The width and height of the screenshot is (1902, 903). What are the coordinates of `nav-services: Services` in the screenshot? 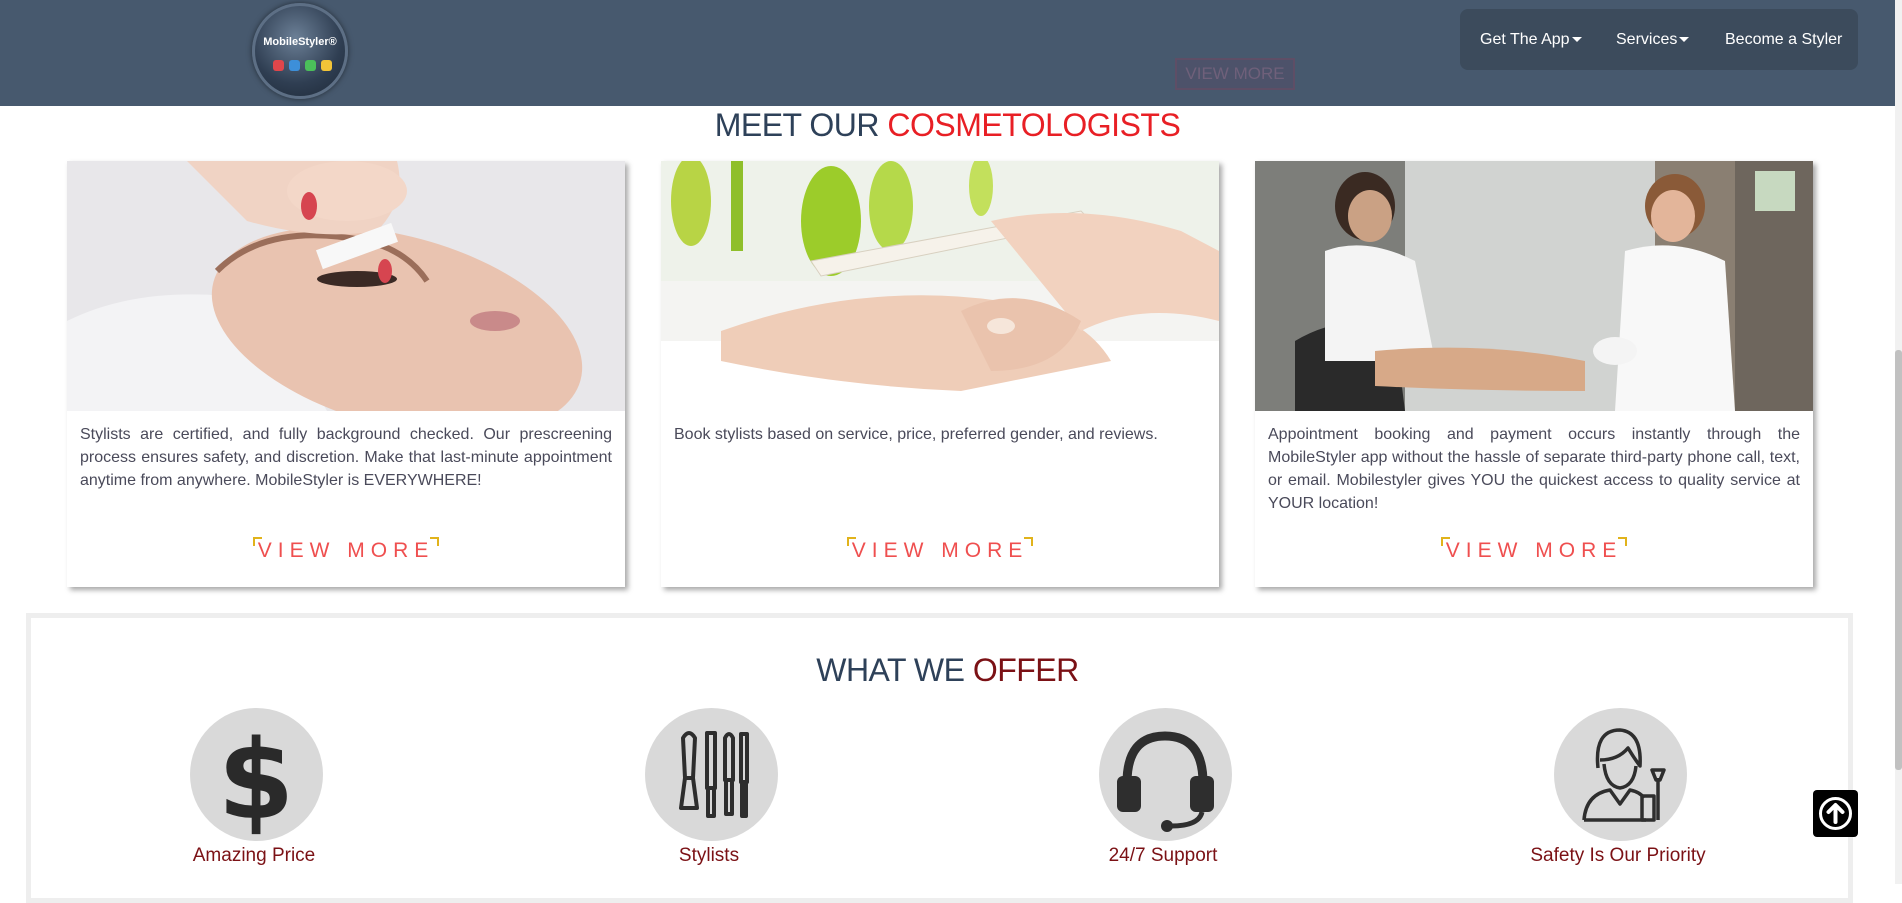 It's located at (1653, 39).